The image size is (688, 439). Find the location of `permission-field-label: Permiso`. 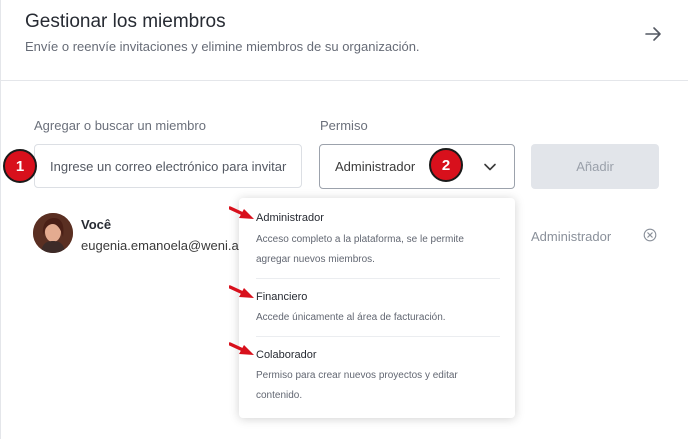

permission-field-label: Permiso is located at coordinates (344, 125).